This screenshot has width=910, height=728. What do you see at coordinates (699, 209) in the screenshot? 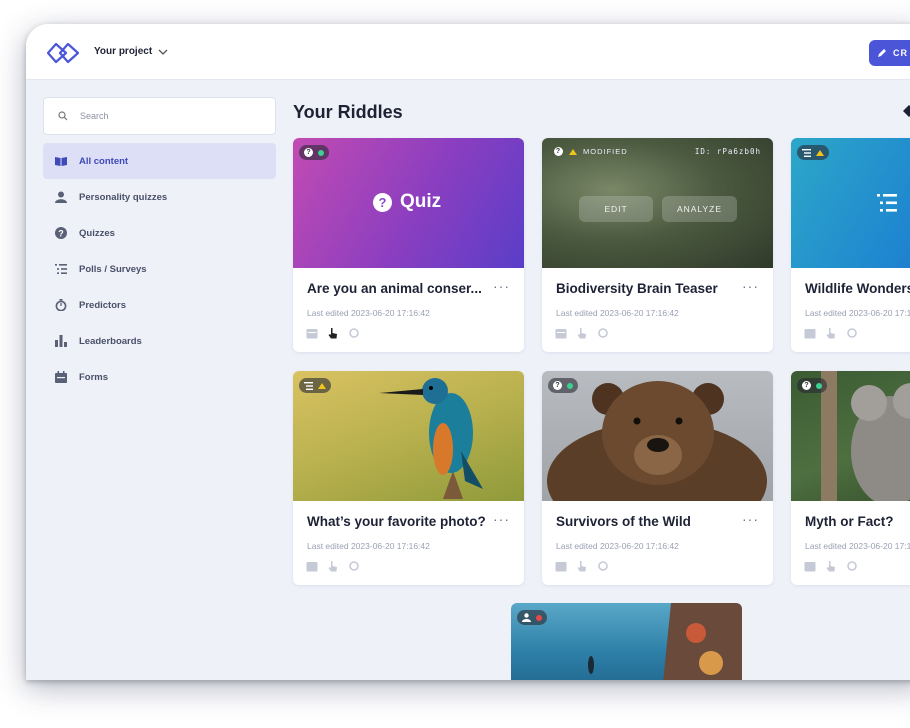
I see `analyze-button: ANALYZE` at bounding box center [699, 209].